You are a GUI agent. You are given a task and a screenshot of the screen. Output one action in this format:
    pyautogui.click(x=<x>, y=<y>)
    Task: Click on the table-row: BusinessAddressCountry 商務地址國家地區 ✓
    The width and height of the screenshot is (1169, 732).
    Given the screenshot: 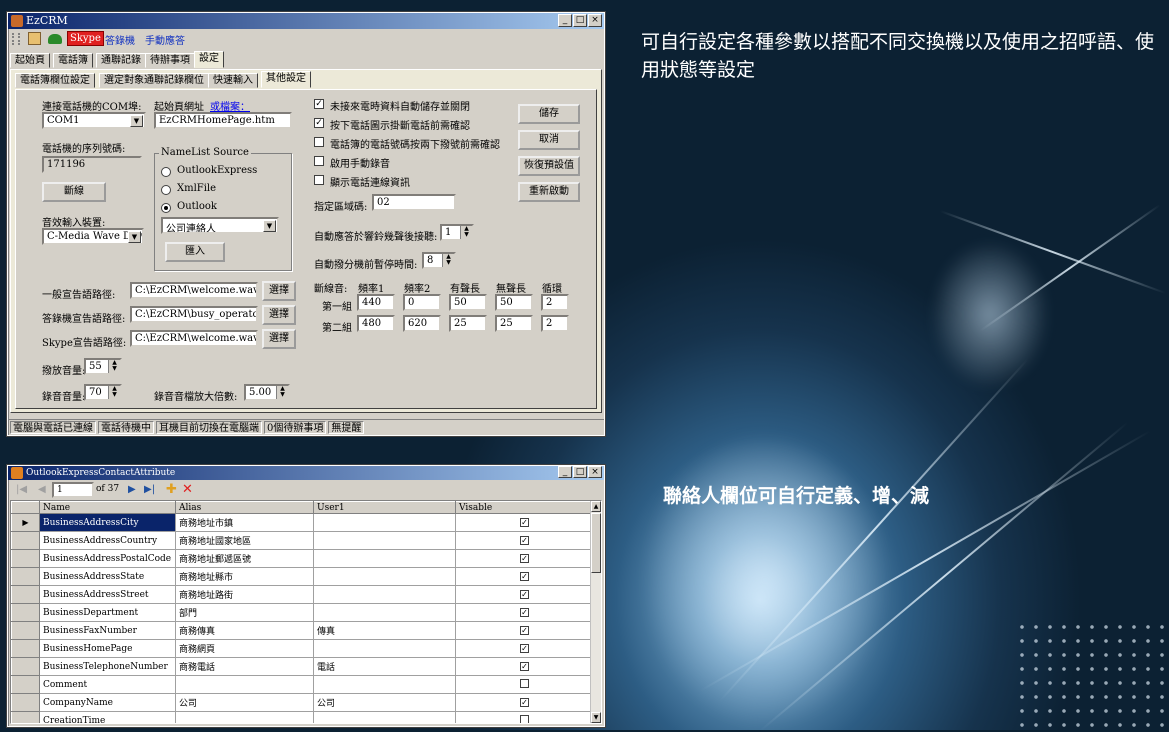 What is the action you would take?
    pyautogui.click(x=302, y=540)
    